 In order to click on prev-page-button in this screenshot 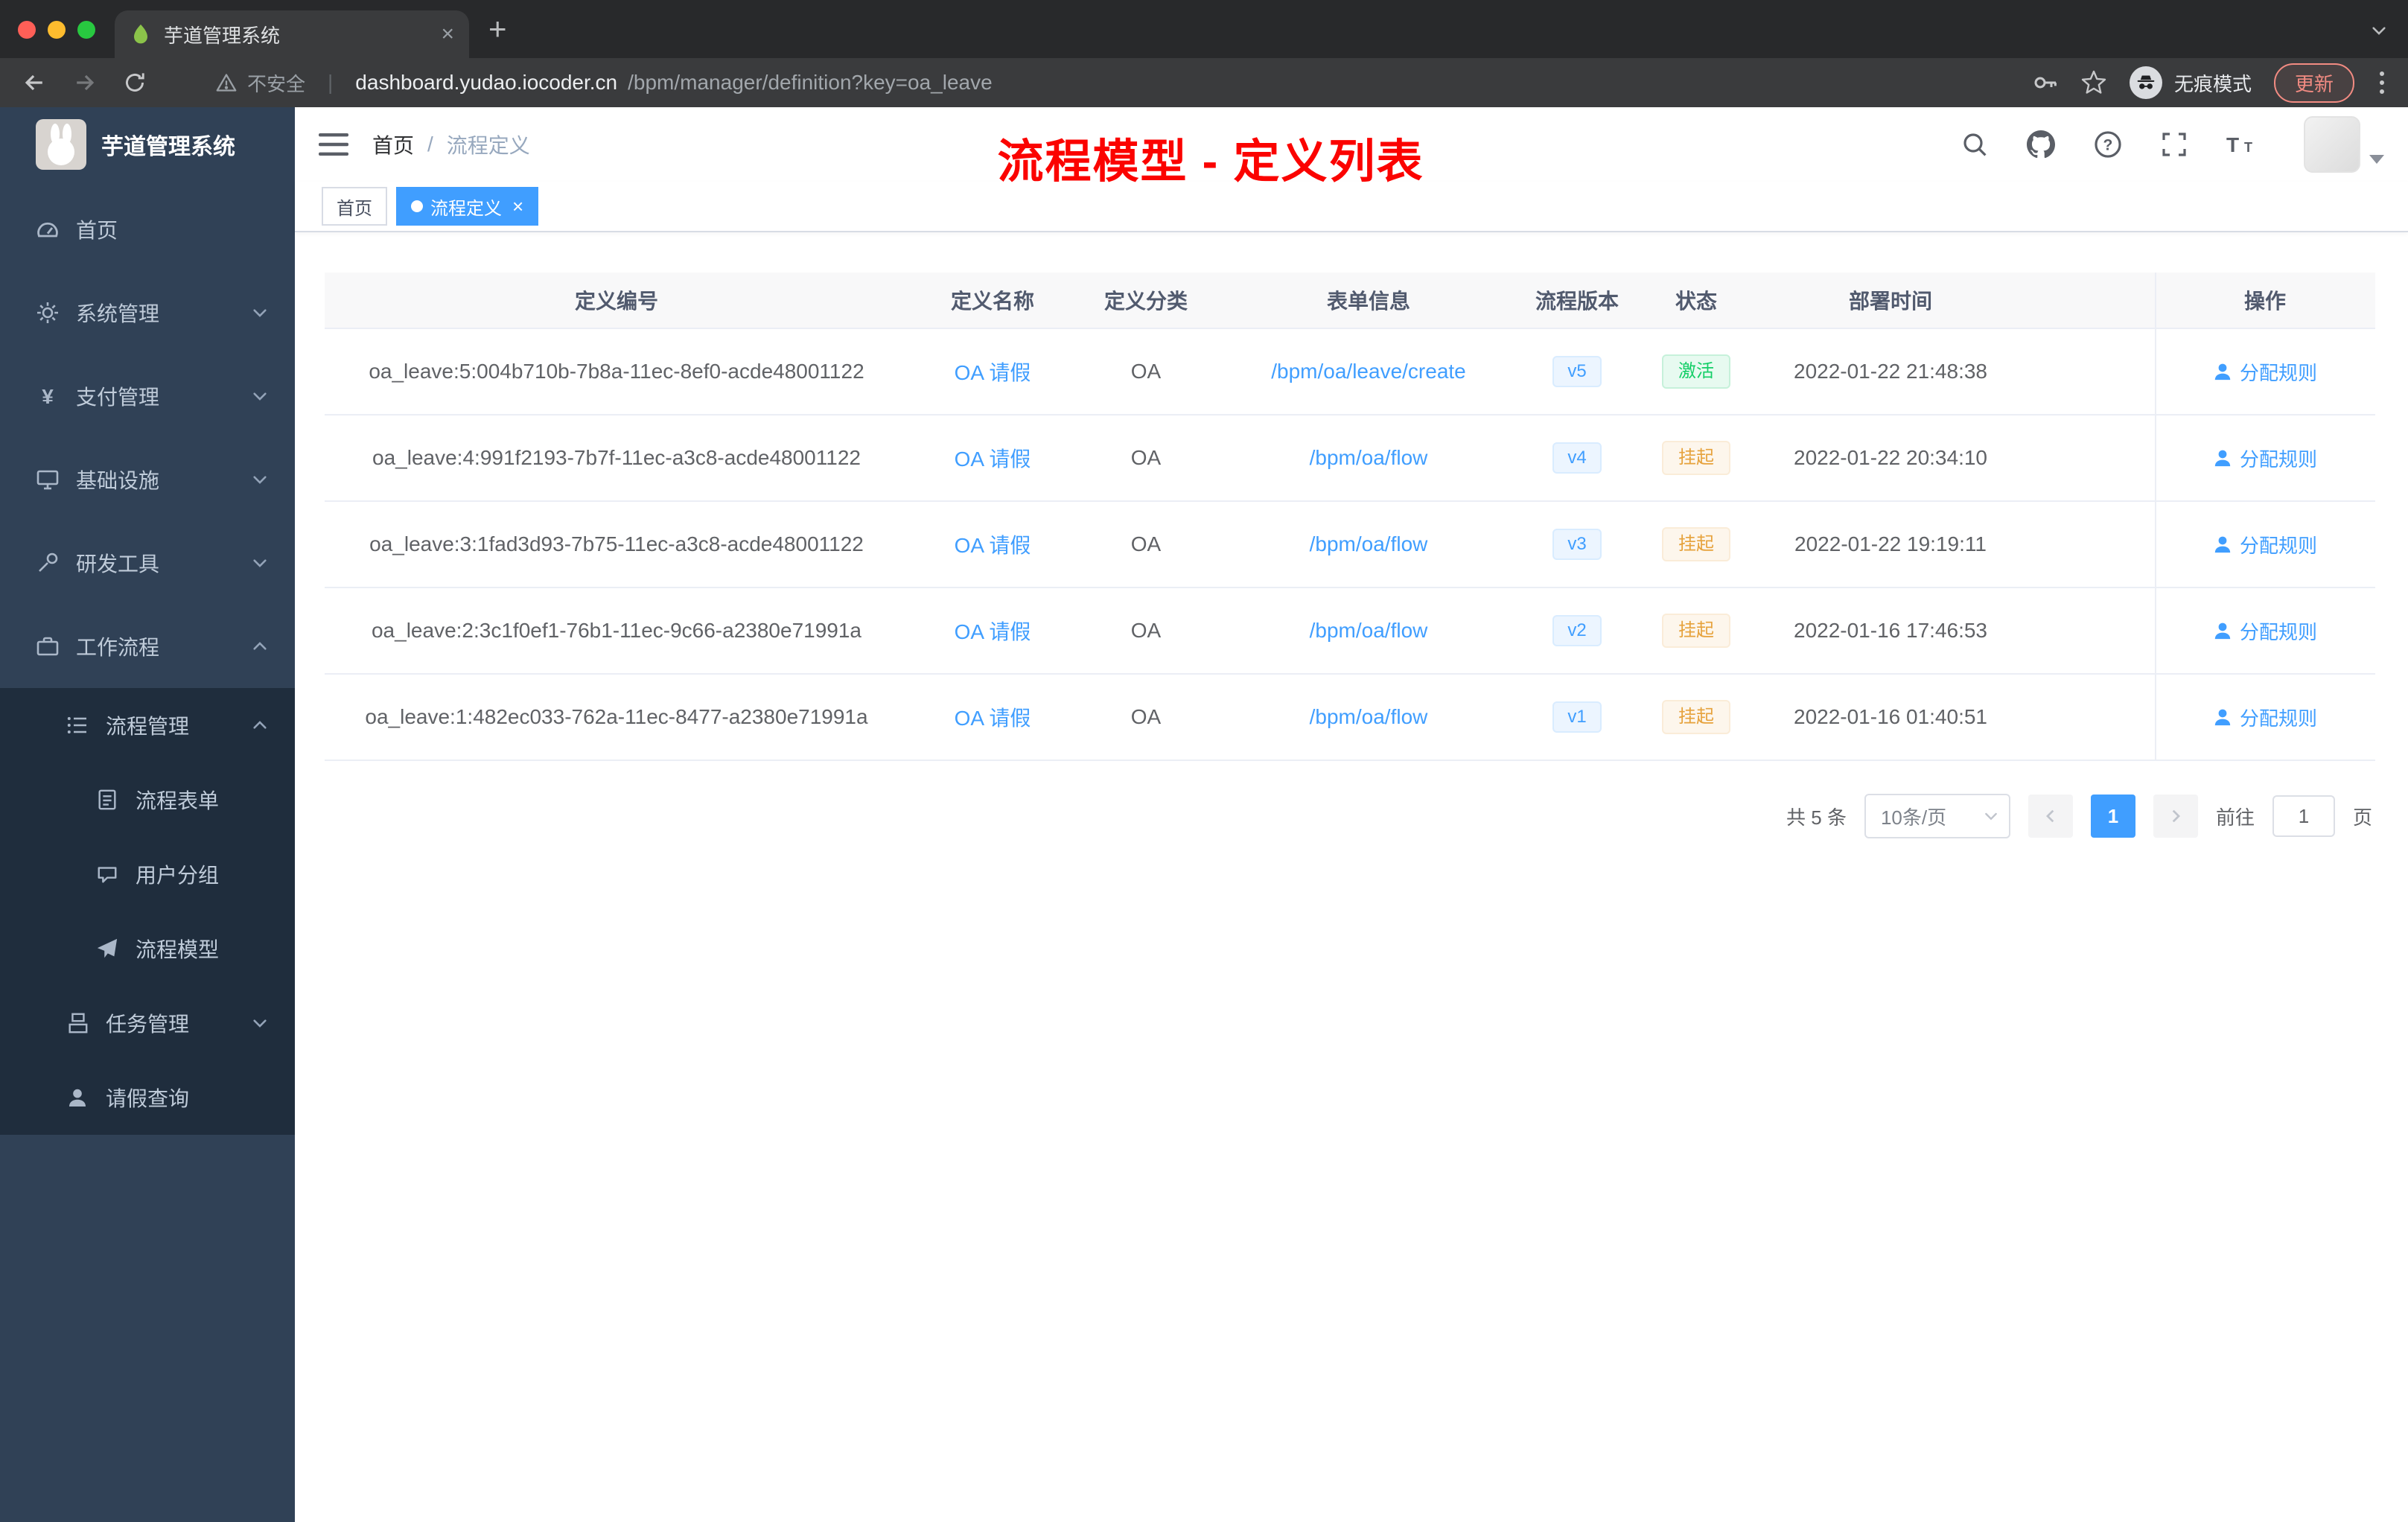, I will do `click(2050, 816)`.